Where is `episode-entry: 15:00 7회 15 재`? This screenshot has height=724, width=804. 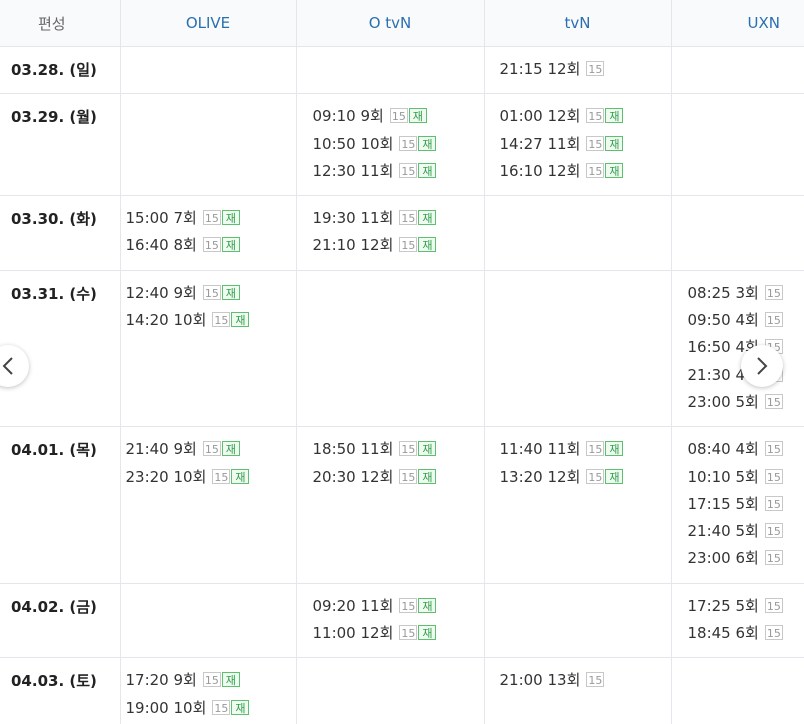
episode-entry: 15:00 7회 15 재 is located at coordinates (211, 221).